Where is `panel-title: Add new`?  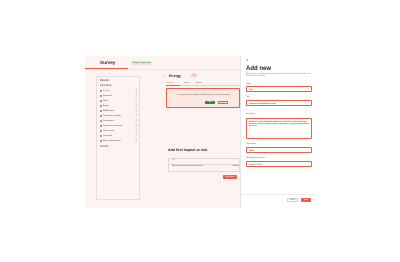 panel-title: Add new is located at coordinates (258, 69).